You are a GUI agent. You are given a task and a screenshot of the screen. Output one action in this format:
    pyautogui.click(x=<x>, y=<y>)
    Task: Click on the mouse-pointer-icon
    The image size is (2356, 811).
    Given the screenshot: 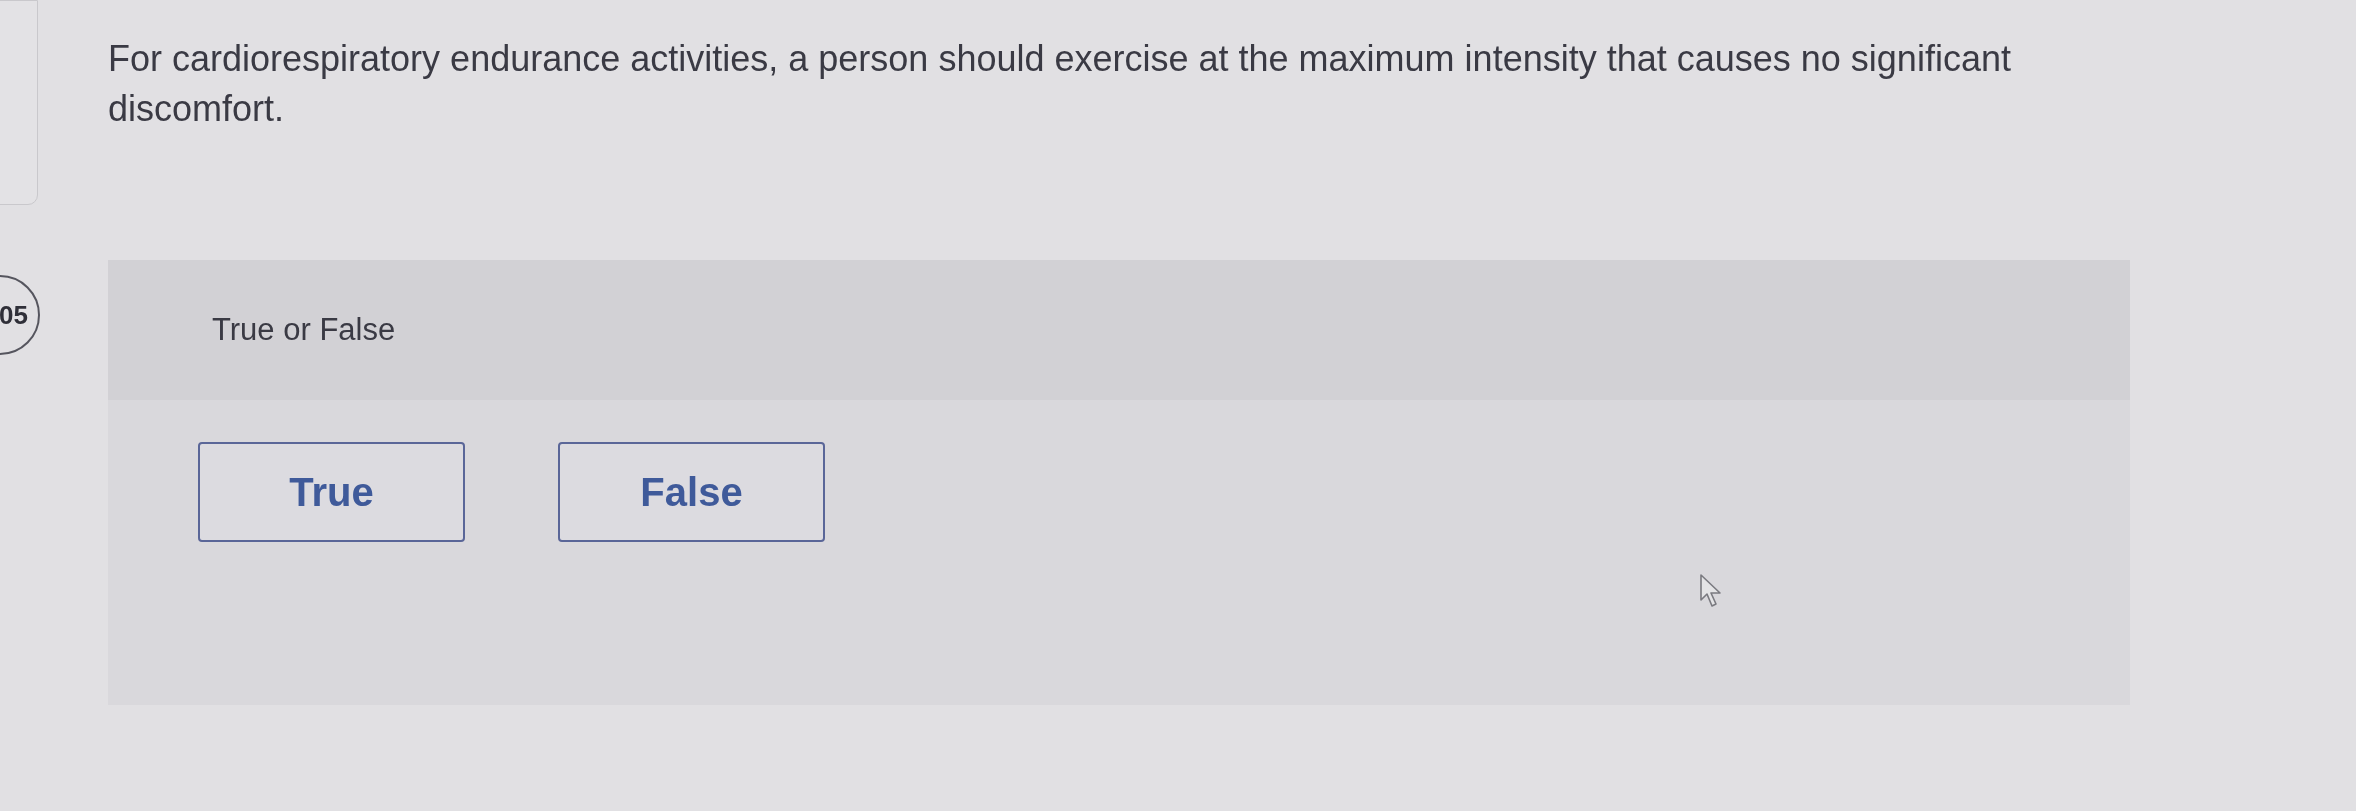 What is the action you would take?
    pyautogui.click(x=1712, y=591)
    